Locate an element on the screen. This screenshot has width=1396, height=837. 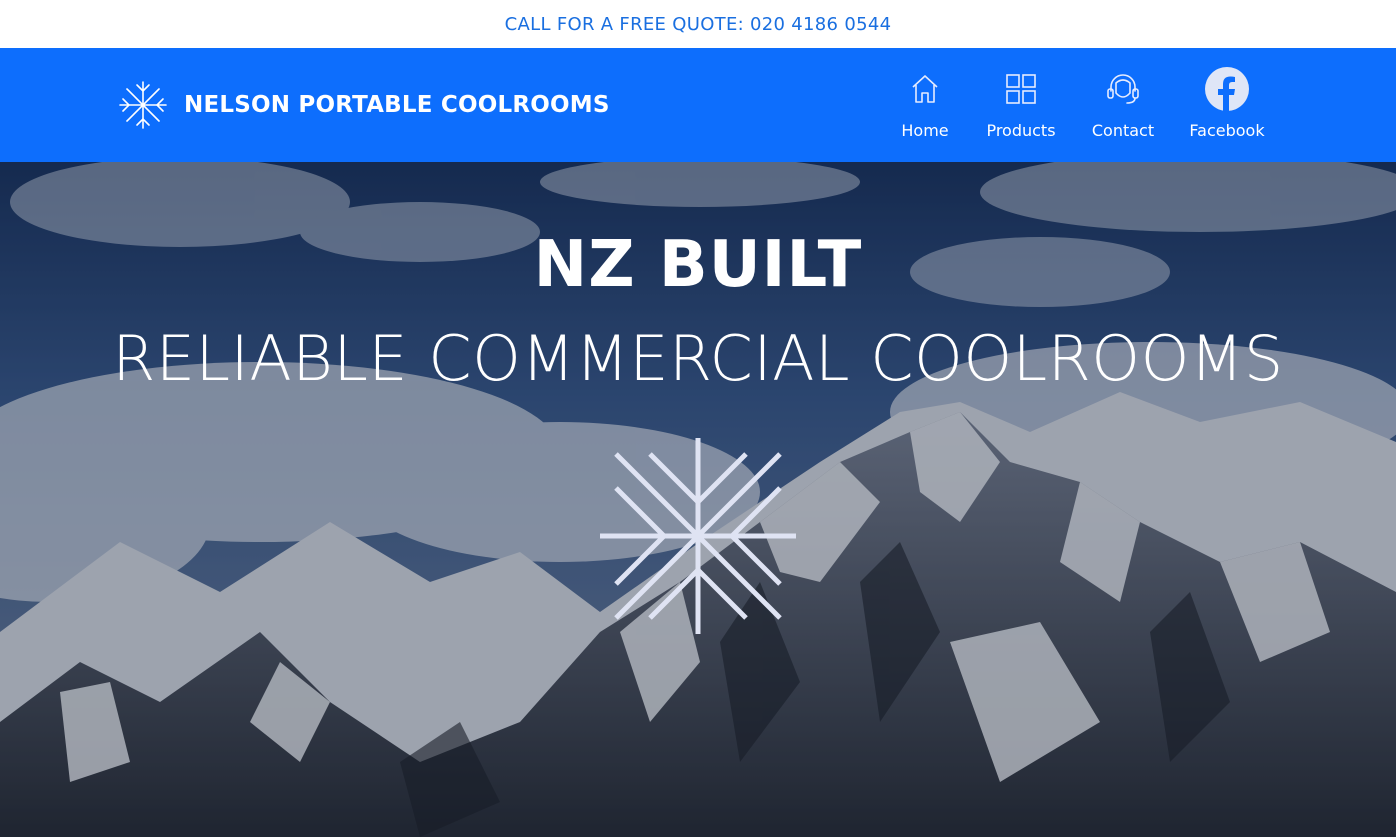
quote-bar: CALL FOR A FREE QUOTE: 020 4186 0544 is located at coordinates (698, 24).